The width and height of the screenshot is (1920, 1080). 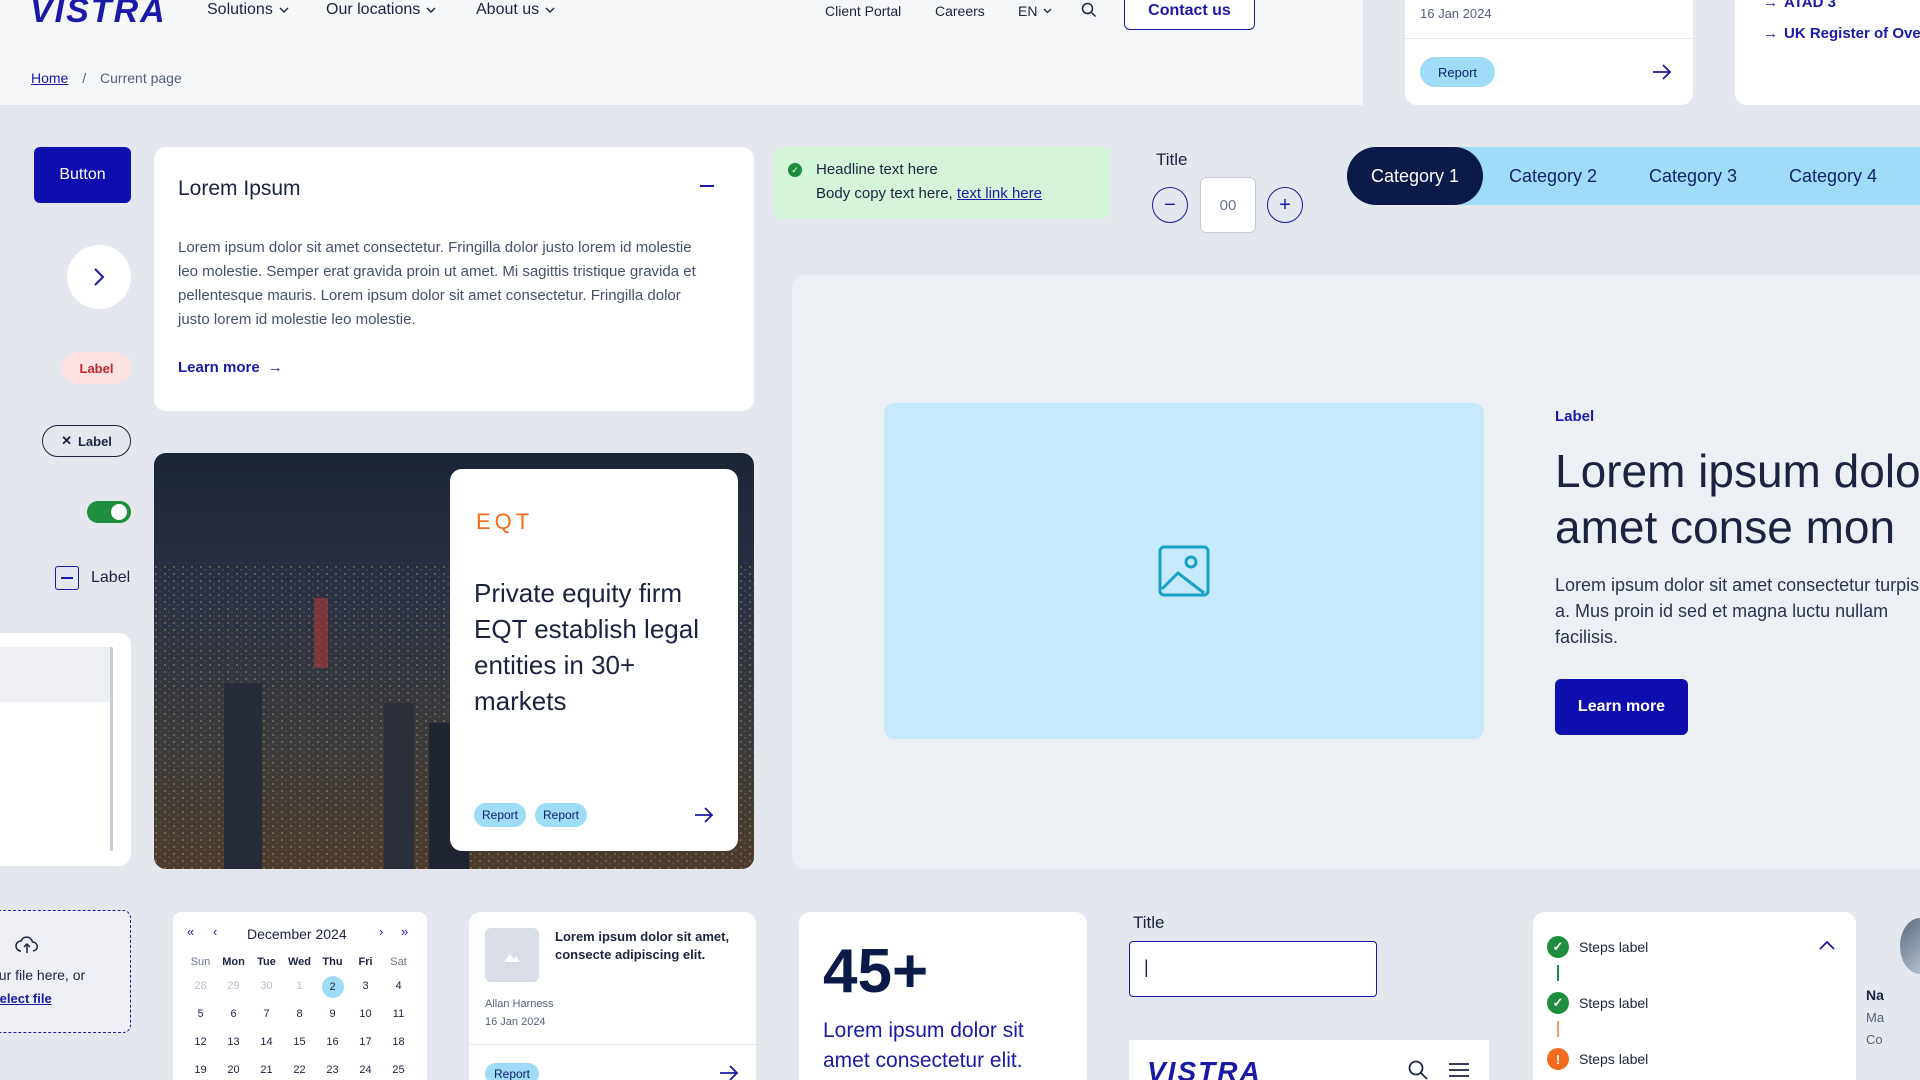 I want to click on calendar-day-selected: 2, so click(x=332, y=987).